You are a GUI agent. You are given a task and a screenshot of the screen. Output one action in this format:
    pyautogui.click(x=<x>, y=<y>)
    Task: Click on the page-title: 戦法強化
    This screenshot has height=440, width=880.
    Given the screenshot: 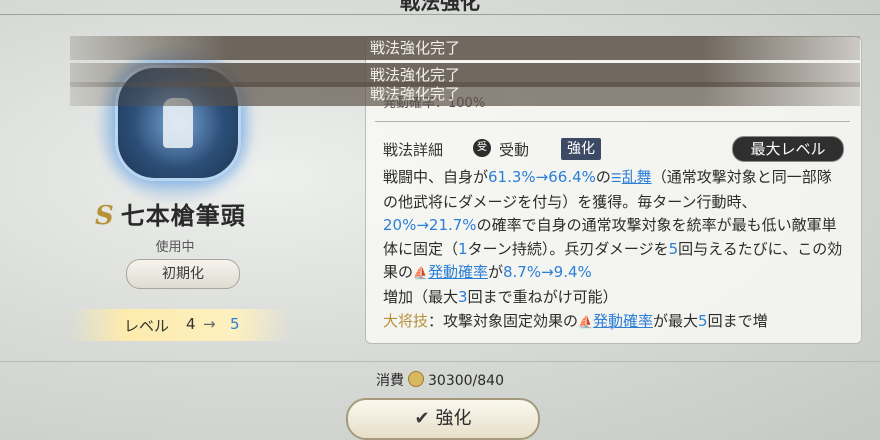 What is the action you would take?
    pyautogui.click(x=440, y=7)
    